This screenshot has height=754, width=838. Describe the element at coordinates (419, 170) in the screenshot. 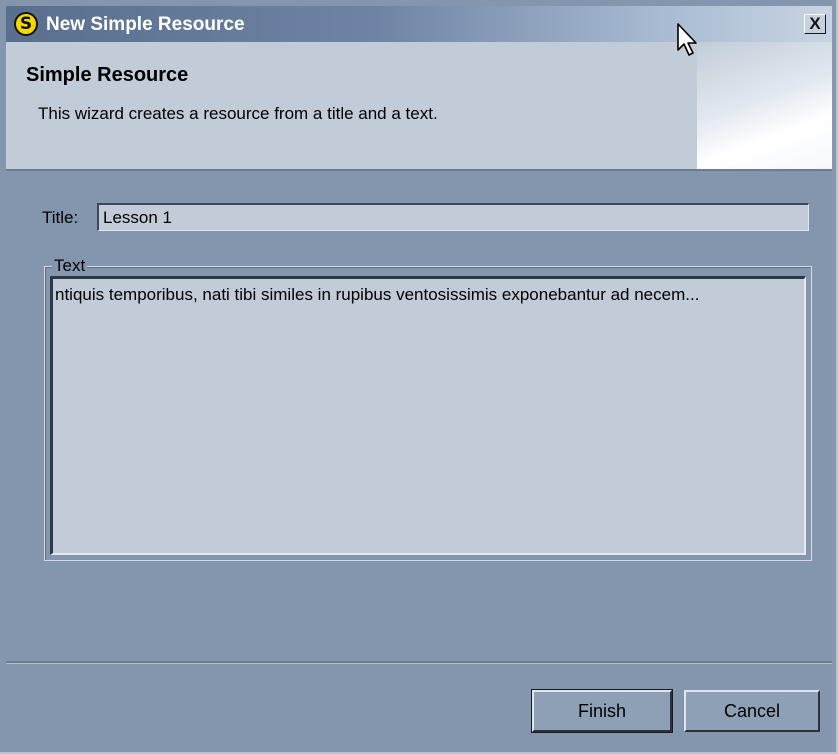

I see `banner-divider` at that location.